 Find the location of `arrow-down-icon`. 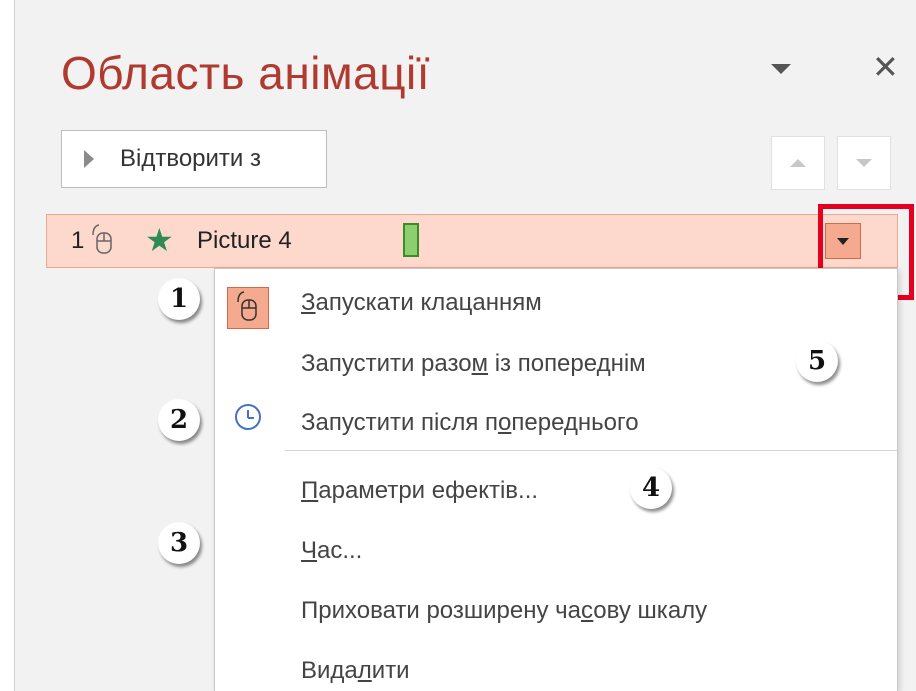

arrow-down-icon is located at coordinates (864, 163).